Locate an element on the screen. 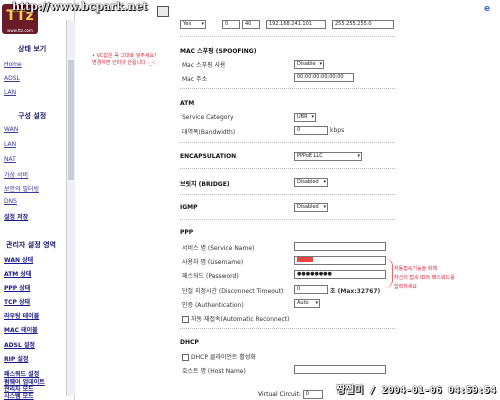  encapsulation-section-title: ENCAPSULATION is located at coordinates (208, 156).